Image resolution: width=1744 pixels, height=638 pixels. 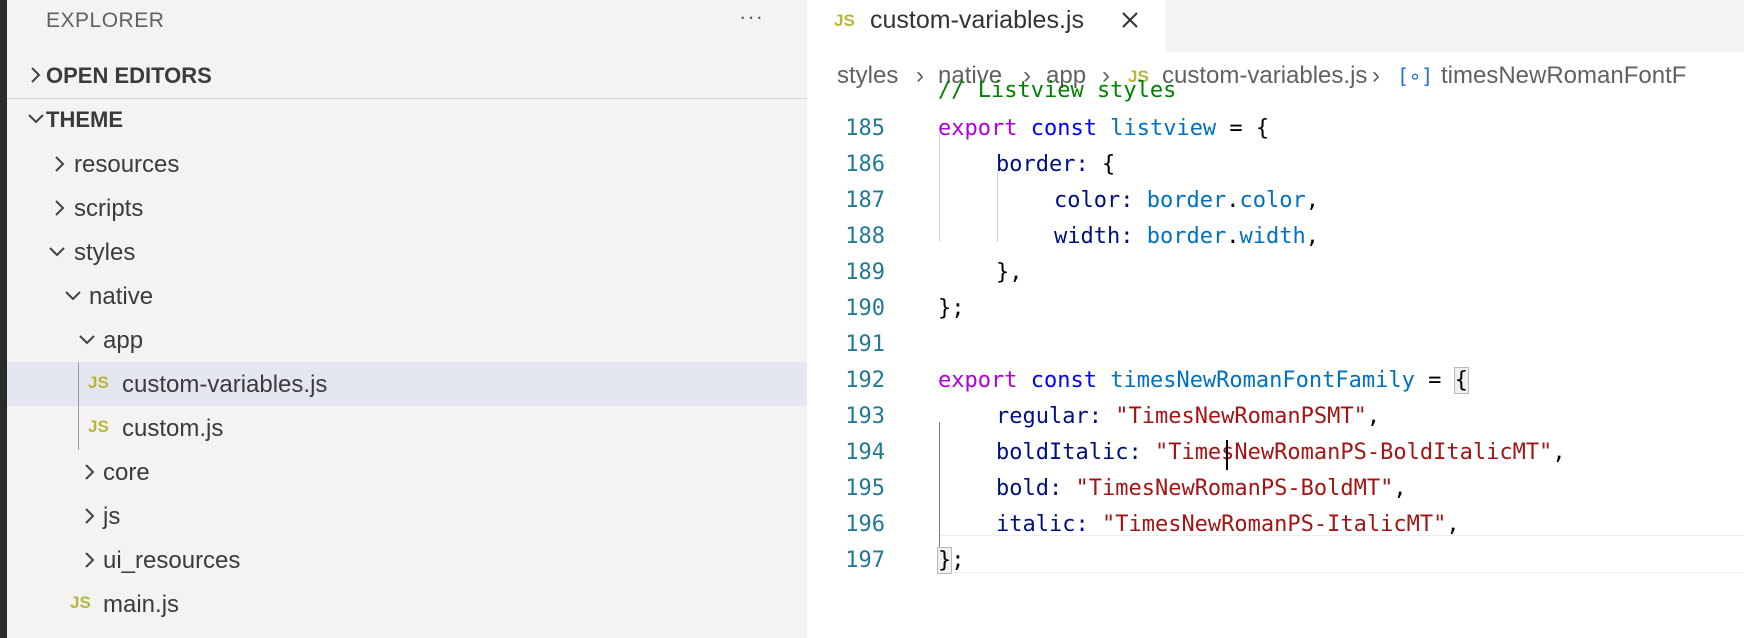 What do you see at coordinates (1563, 76) in the screenshot?
I see `breadcrumb-item-symbol: timesNewRomanFontF` at bounding box center [1563, 76].